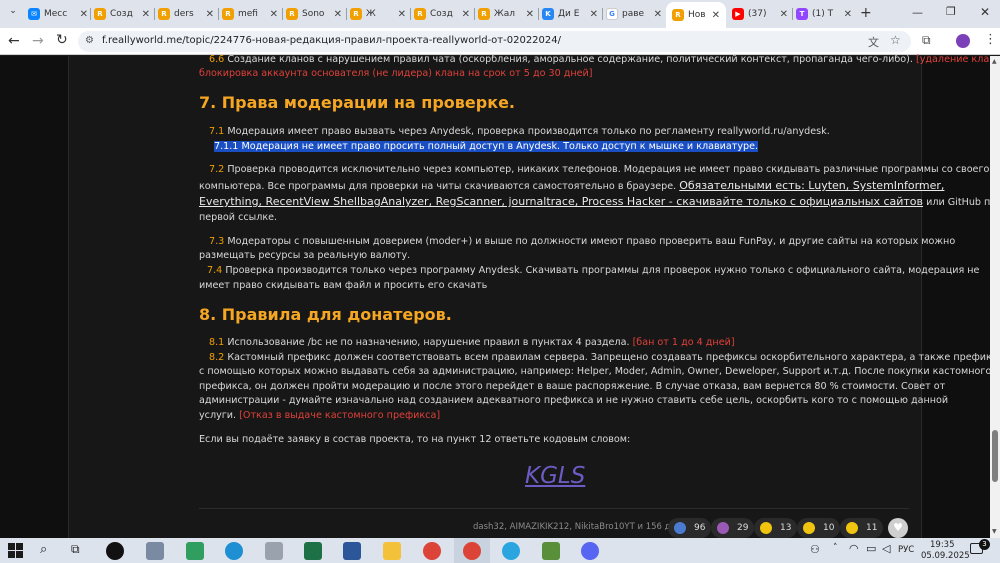 This screenshot has height=563, width=1000. Describe the element at coordinates (234, 551) in the screenshot. I see `edge-icon` at that location.